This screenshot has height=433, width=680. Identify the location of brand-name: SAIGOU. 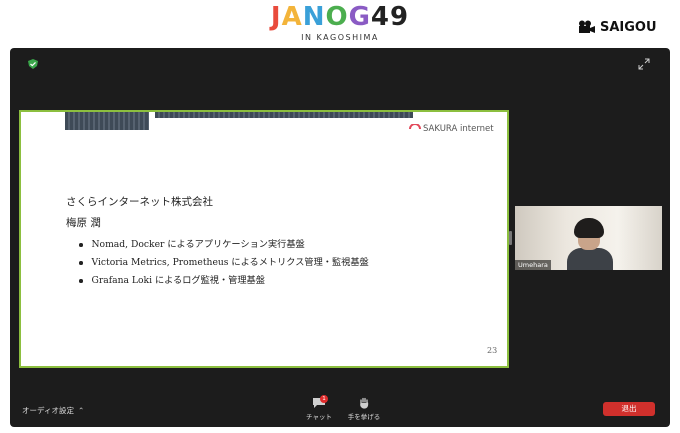
(628, 27).